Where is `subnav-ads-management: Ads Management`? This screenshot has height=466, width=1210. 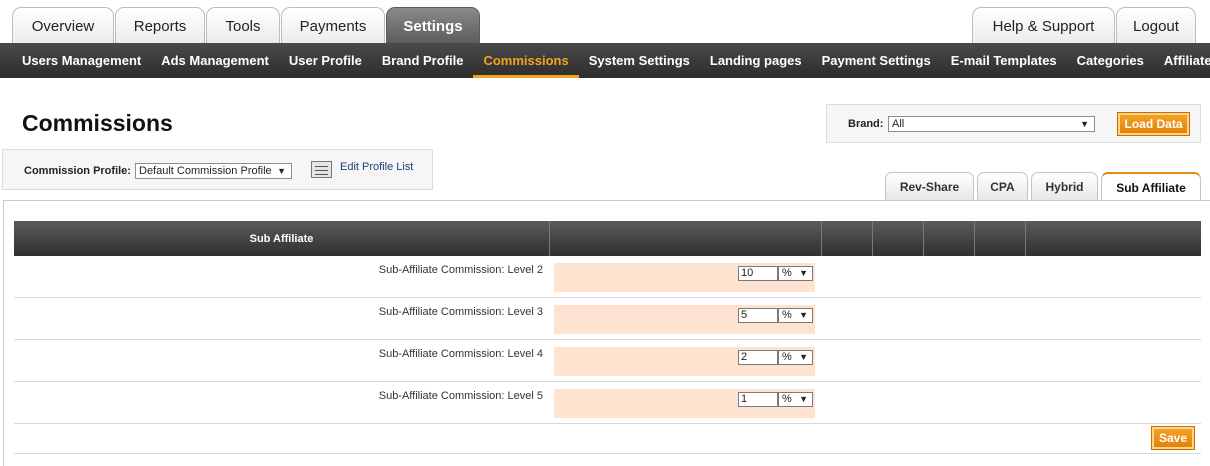 subnav-ads-management: Ads Management is located at coordinates (215, 60).